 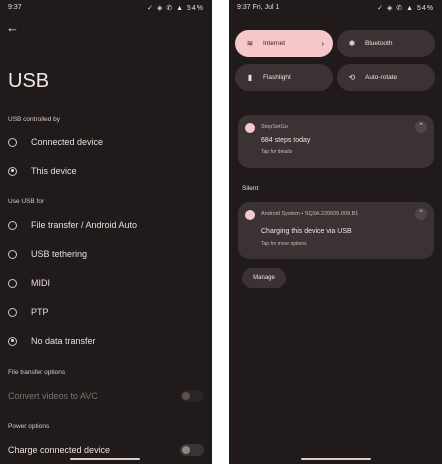 I want to click on bluetooth-icon: ✱, so click(x=352, y=43).